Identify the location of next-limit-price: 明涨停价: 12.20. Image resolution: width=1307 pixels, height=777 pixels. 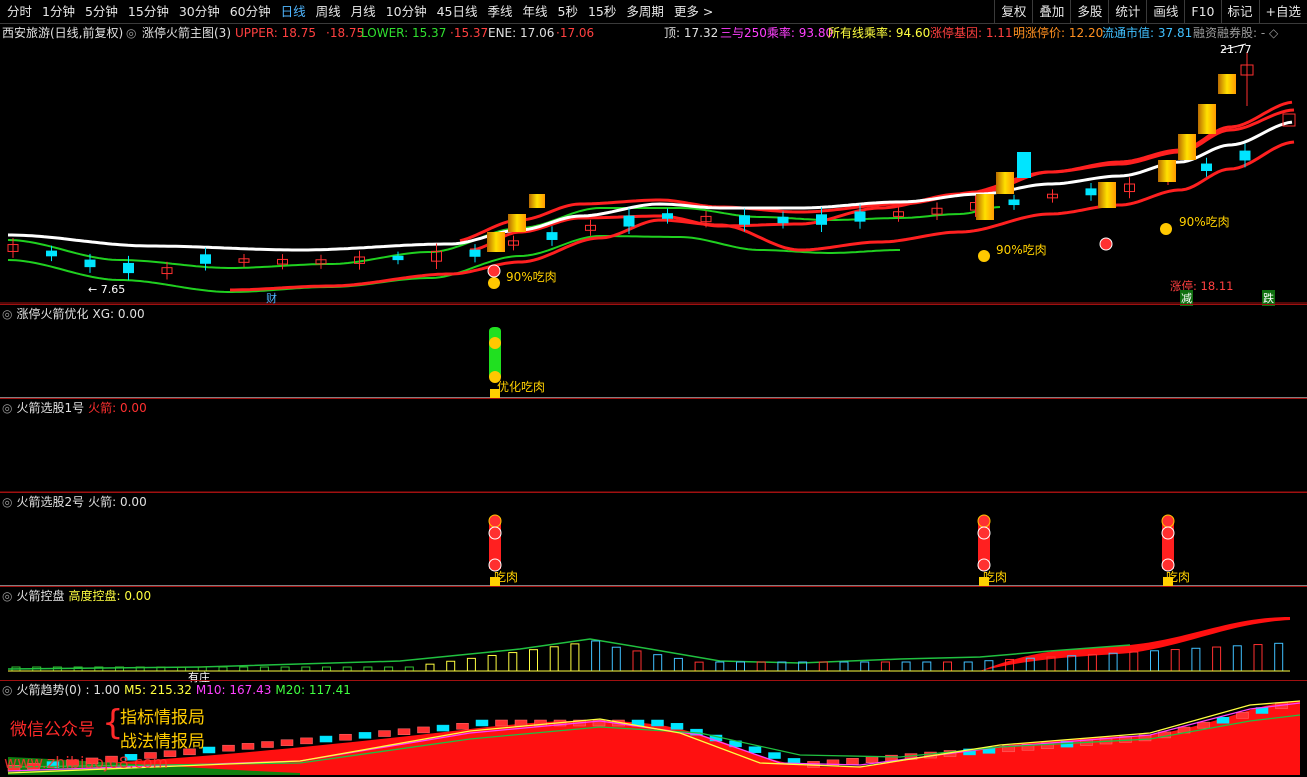
(1058, 33).